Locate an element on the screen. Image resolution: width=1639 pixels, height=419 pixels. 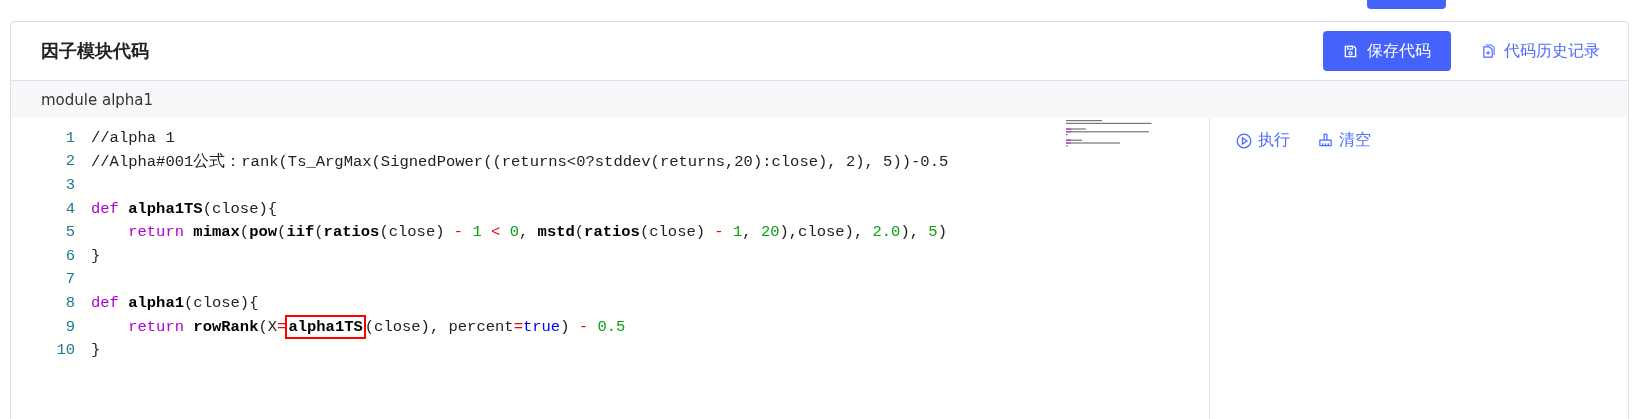
line-number: 8 is located at coordinates (70, 302).